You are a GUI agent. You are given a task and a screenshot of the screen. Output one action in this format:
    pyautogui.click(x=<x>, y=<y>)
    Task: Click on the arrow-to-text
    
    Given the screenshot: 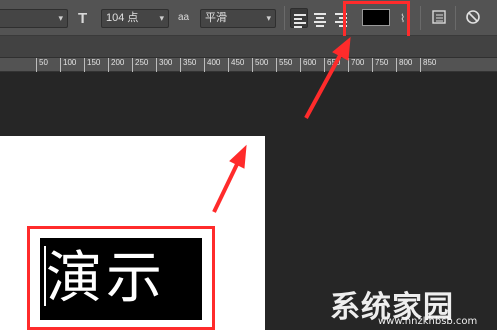 What is the action you would take?
    pyautogui.click(x=227, y=185)
    